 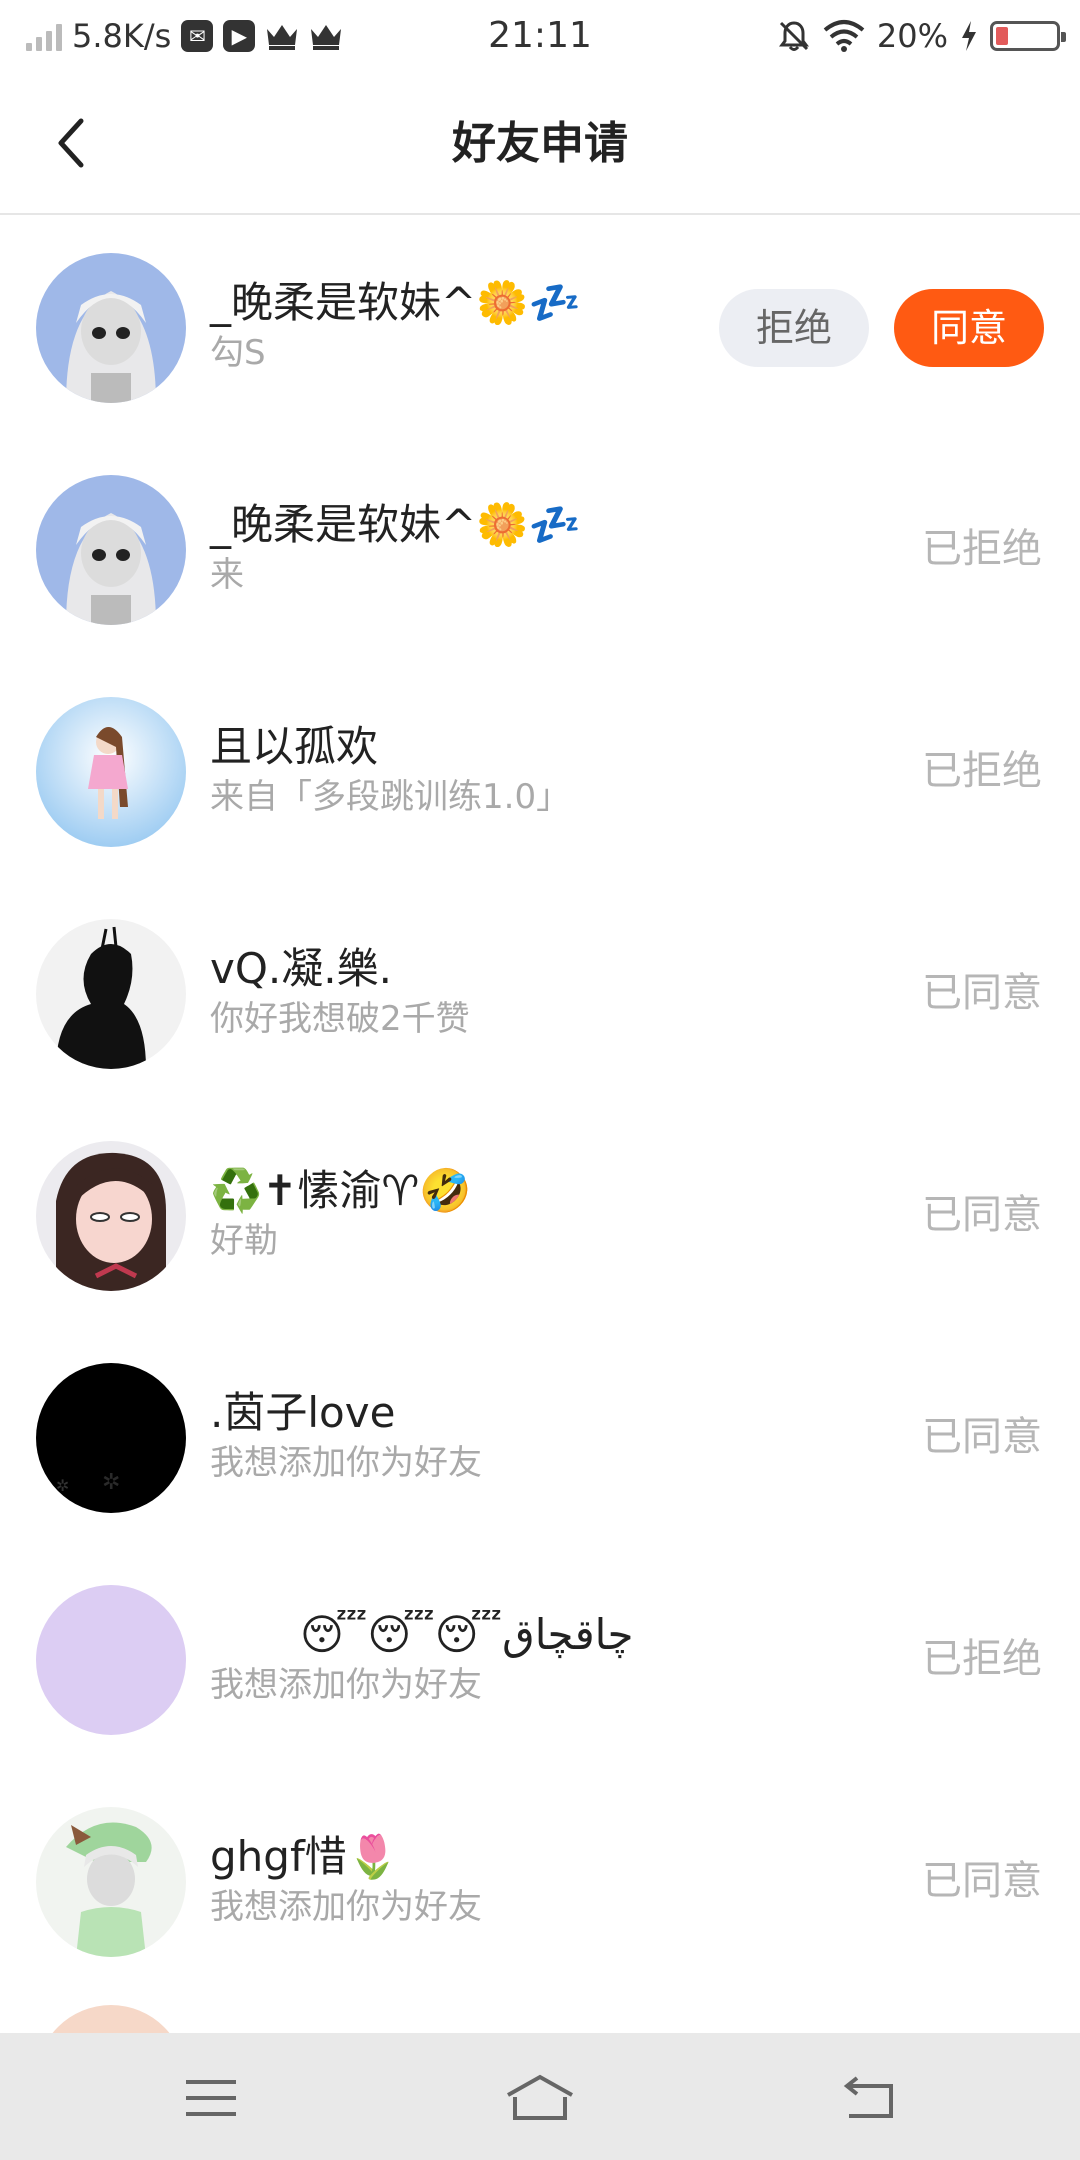 I want to click on back-icon, so click(x=868, y=2097).